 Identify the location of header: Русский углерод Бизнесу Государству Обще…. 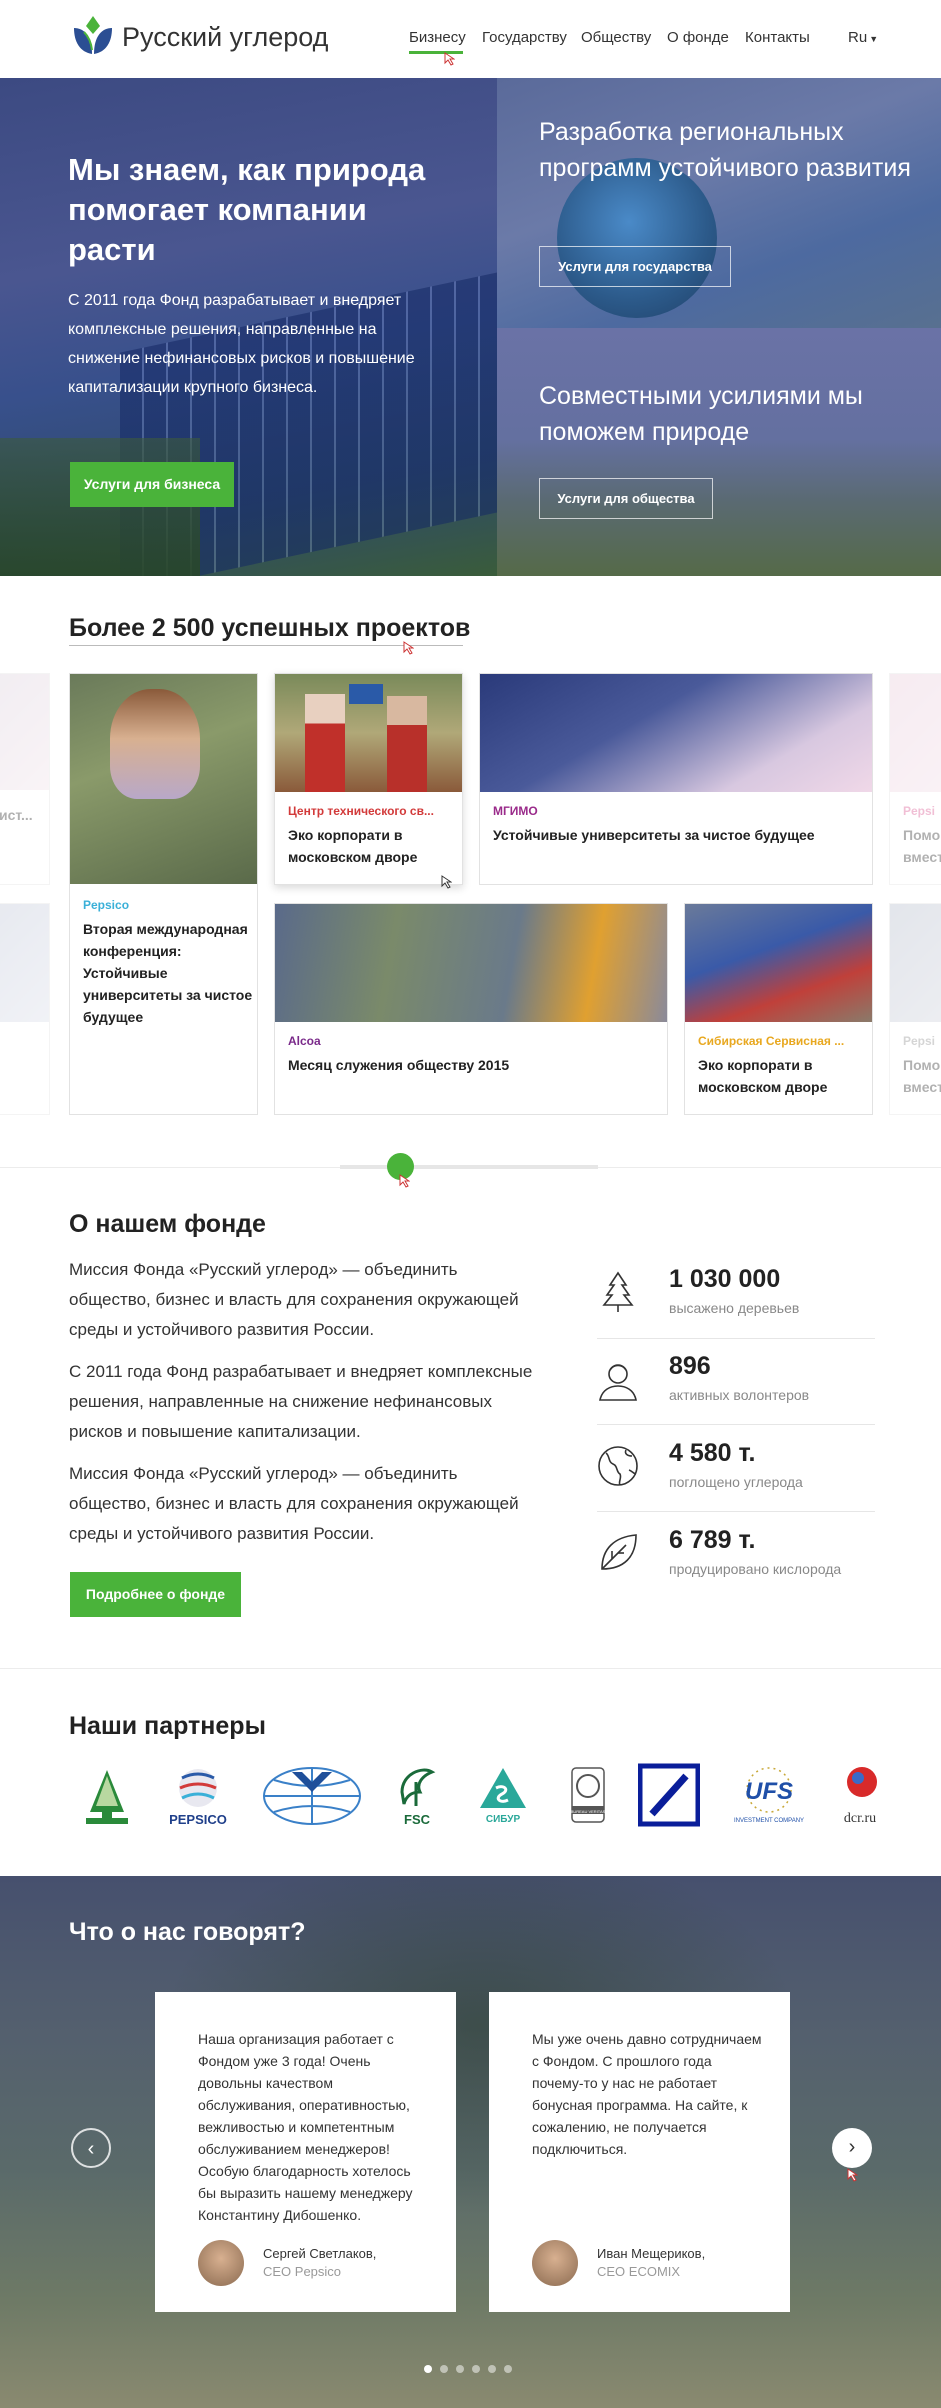
(470, 39).